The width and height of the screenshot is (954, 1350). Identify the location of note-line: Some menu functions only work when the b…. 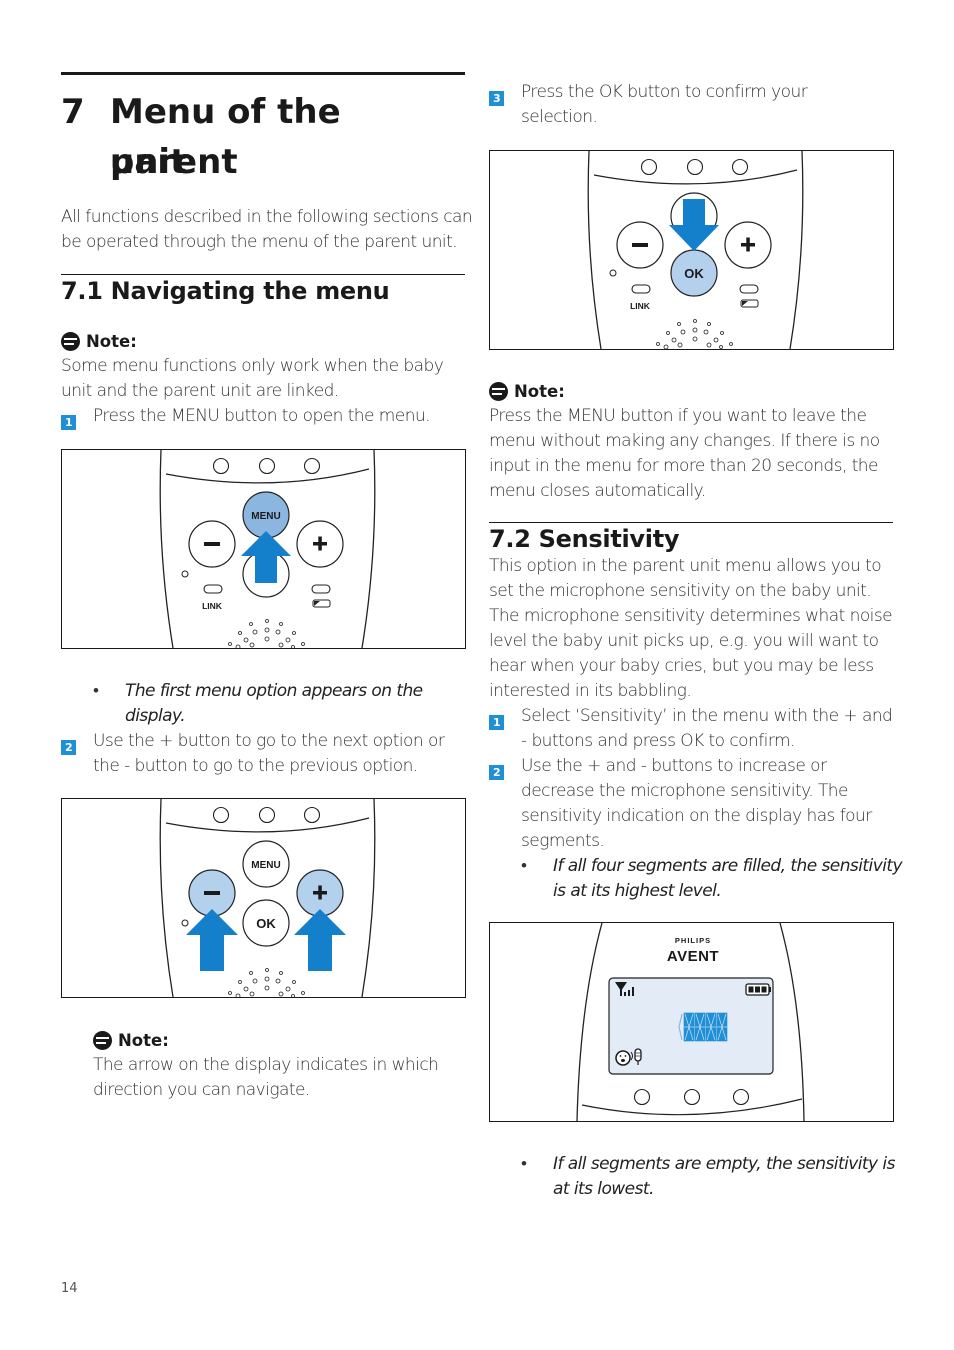
(252, 366).